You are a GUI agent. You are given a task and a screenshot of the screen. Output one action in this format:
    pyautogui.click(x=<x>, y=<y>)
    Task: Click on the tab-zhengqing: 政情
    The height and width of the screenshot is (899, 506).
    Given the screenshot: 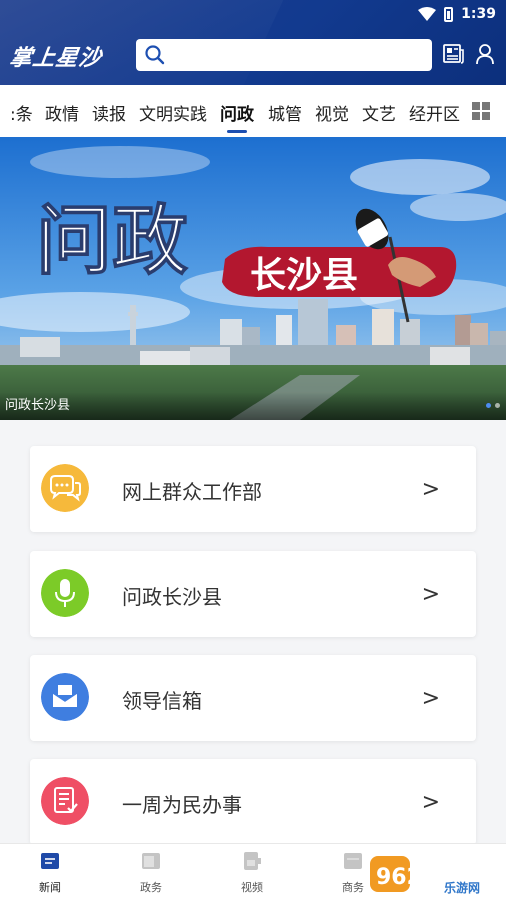 What is the action you would take?
    pyautogui.click(x=62, y=112)
    